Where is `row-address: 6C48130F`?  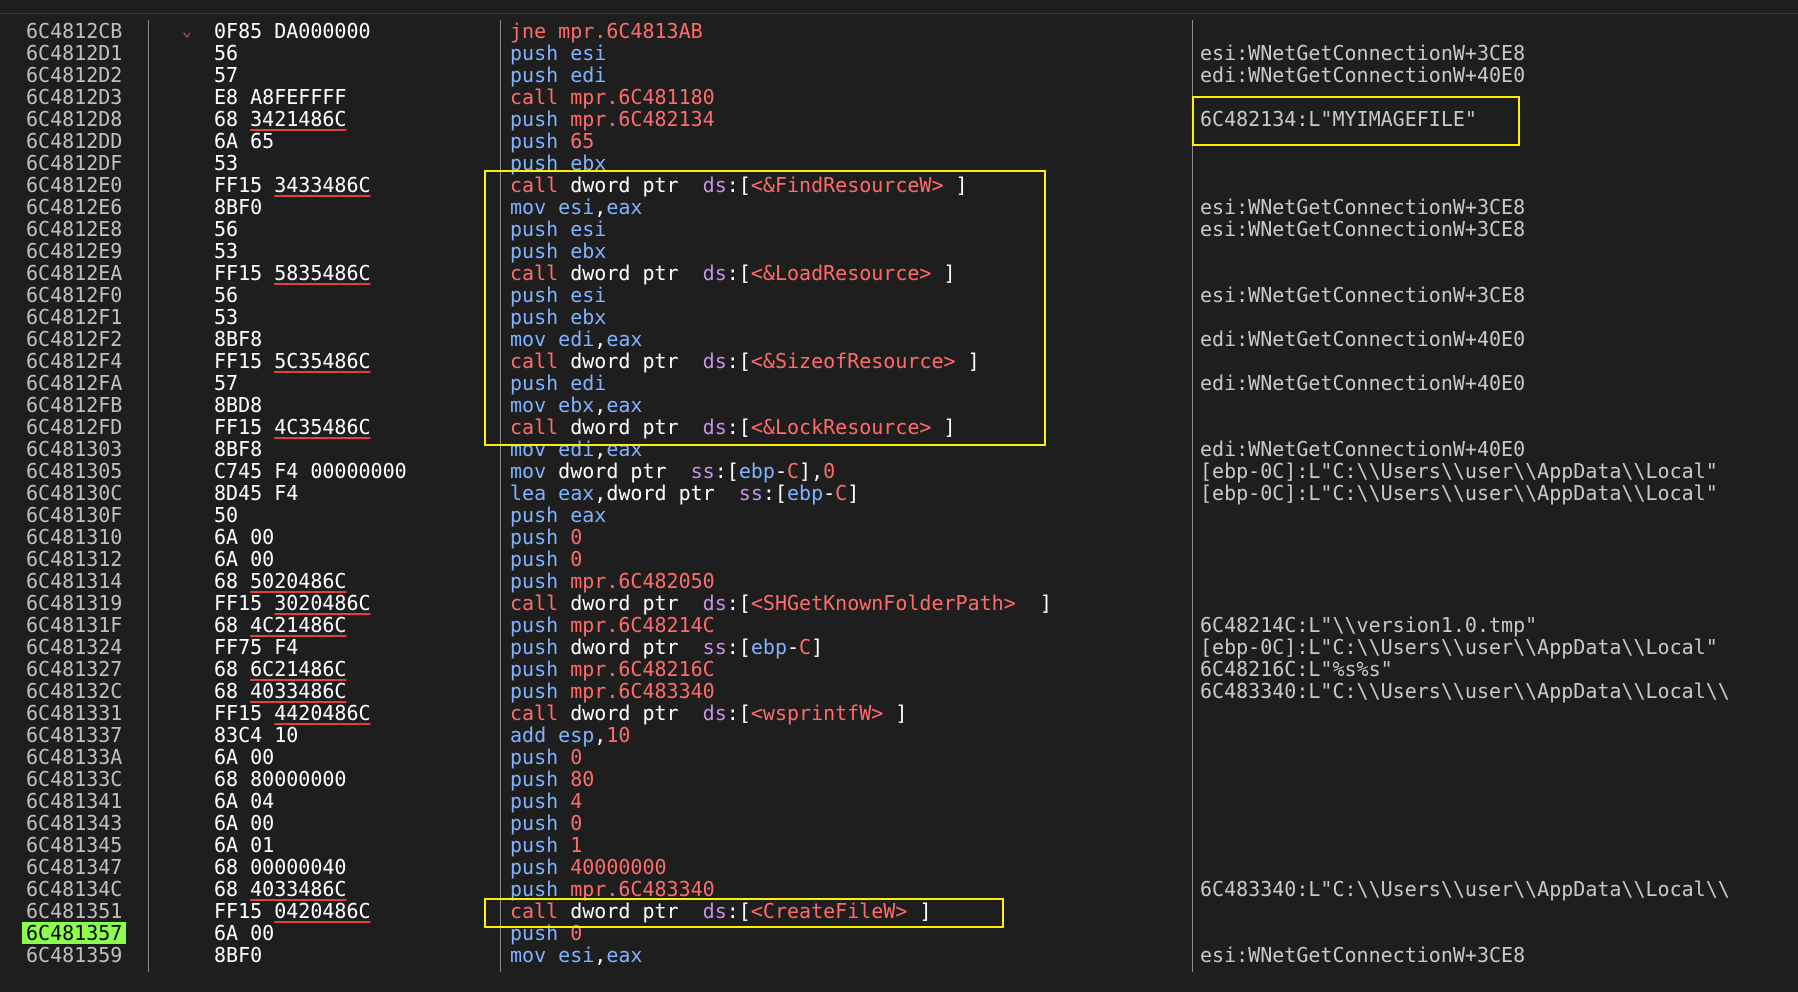 row-address: 6C48130F is located at coordinates (74, 515).